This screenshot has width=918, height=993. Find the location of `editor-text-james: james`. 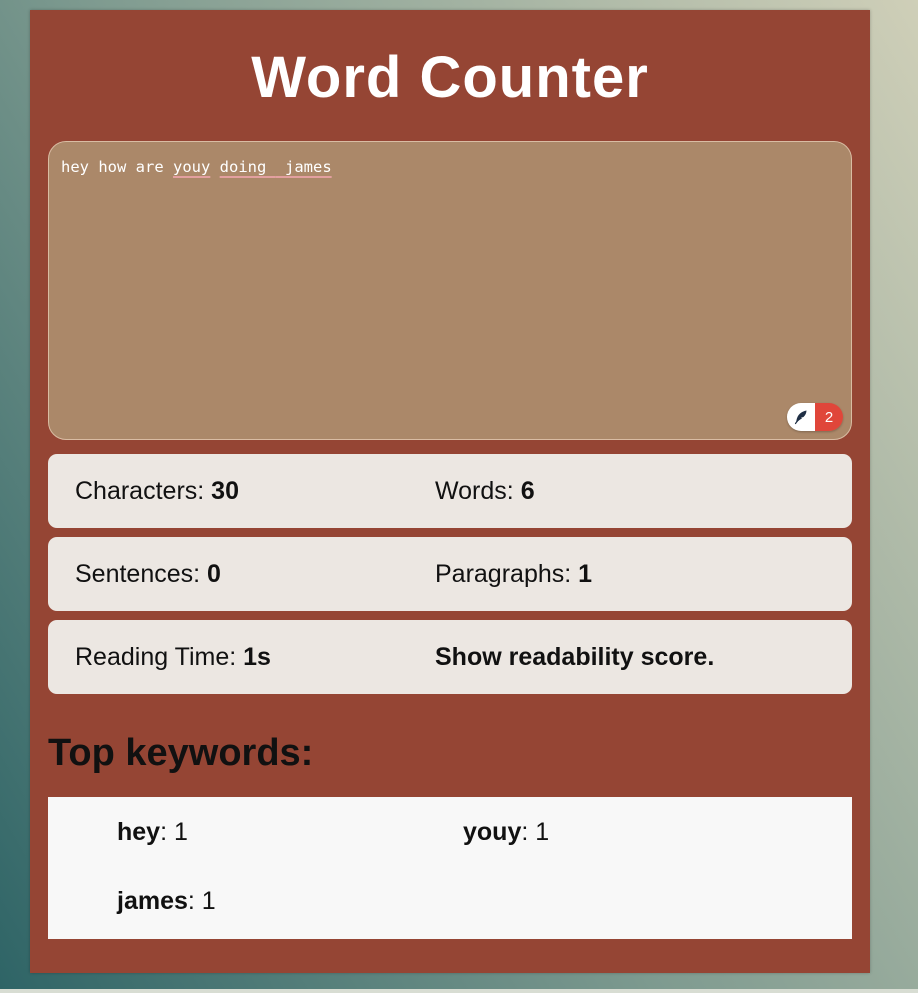

editor-text-james: james is located at coordinates (303, 167).